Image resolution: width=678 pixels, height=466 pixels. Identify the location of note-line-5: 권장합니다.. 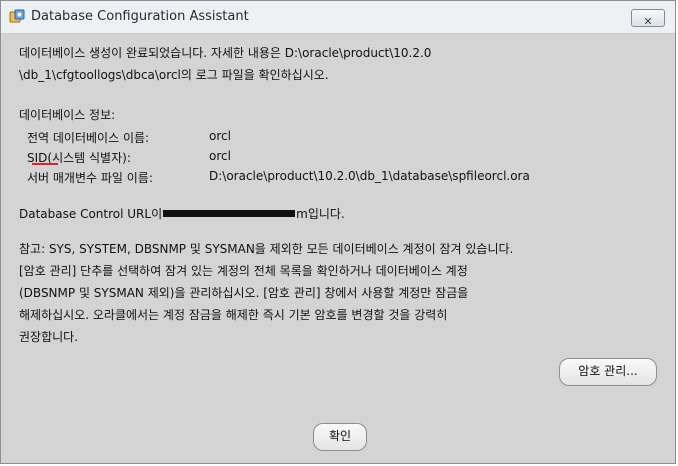
(49, 337).